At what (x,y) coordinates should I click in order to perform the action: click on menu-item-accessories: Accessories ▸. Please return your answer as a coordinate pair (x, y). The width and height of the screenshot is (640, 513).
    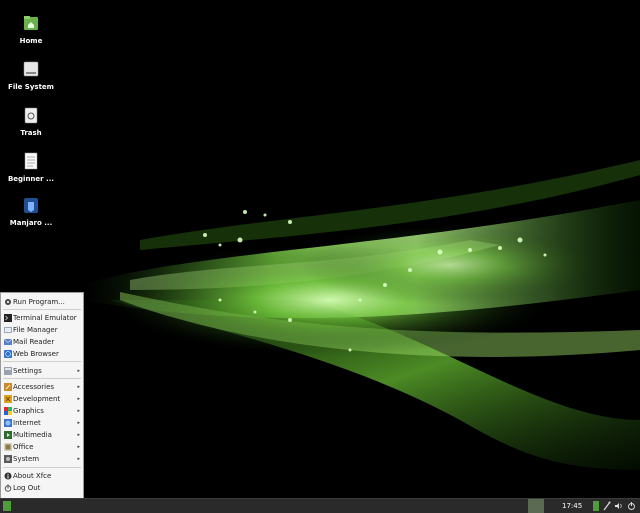
    Looking at the image, I should click on (42, 387).